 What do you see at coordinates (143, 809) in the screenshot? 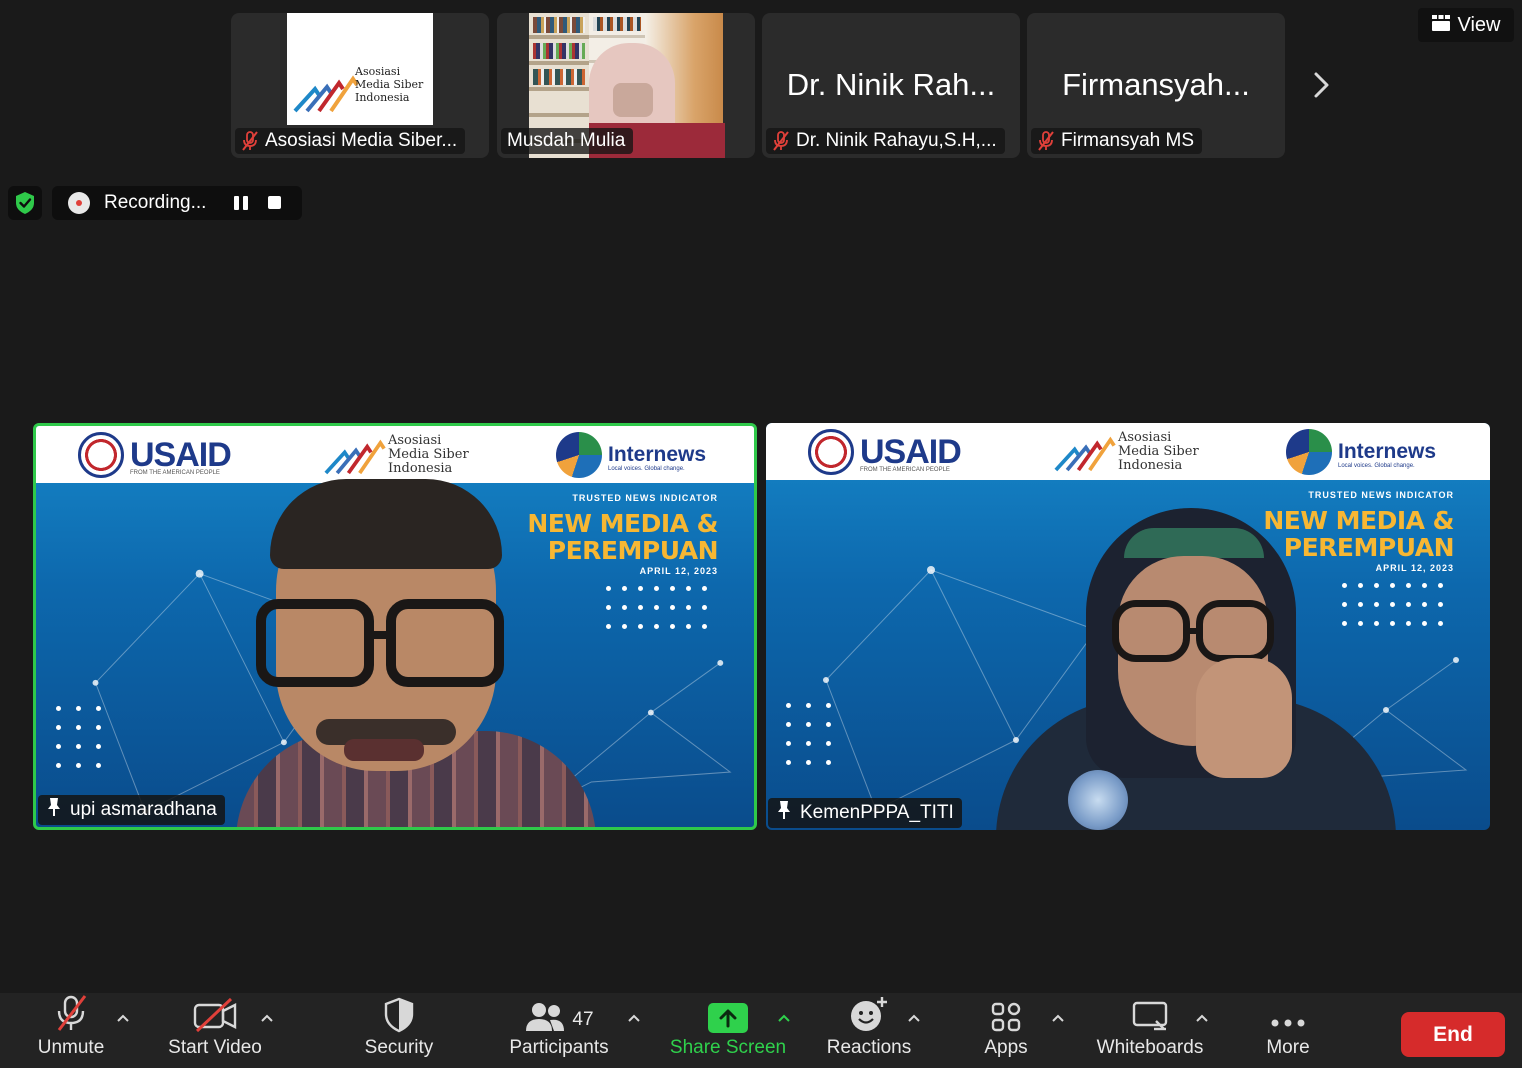
I see `participant-name: upi asmaradhana` at bounding box center [143, 809].